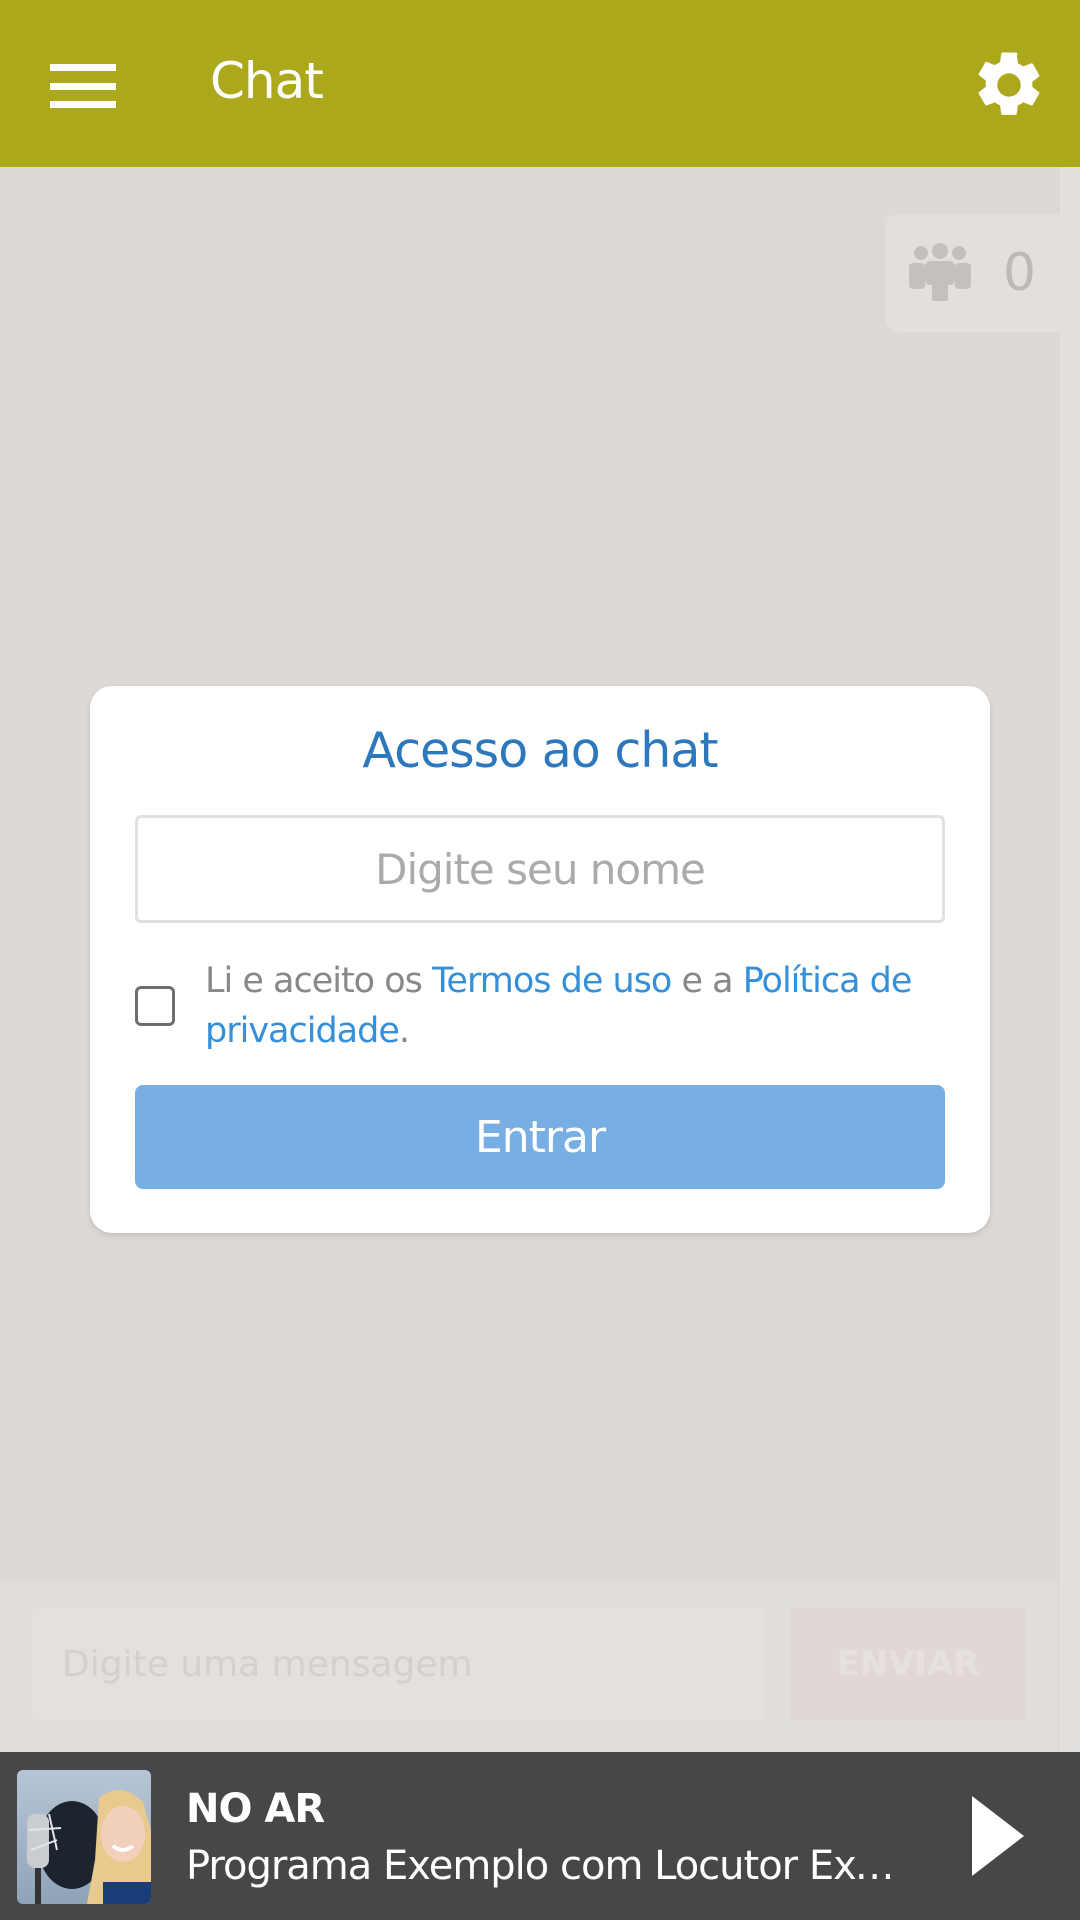 The height and width of the screenshot is (1920, 1080). What do you see at coordinates (1069, 959) in the screenshot?
I see `scrollbar` at bounding box center [1069, 959].